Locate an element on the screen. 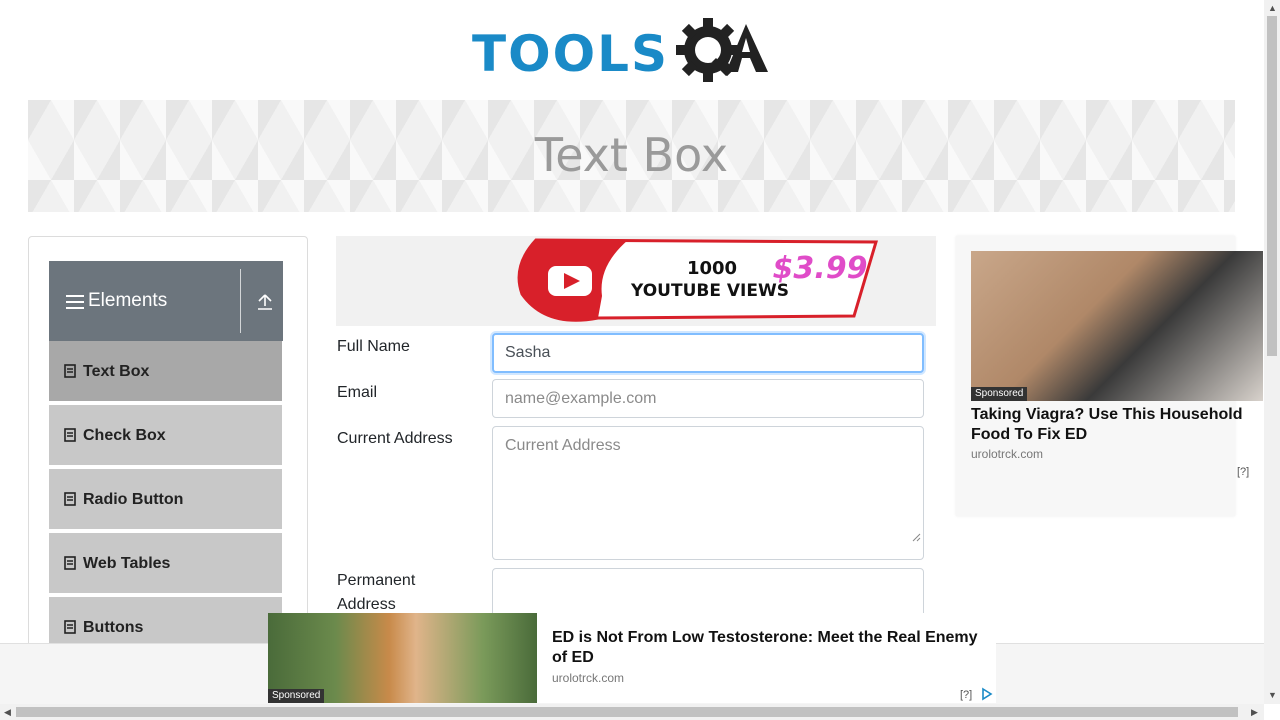  scroll-up-icon: ▲ is located at coordinates (1272, 8).